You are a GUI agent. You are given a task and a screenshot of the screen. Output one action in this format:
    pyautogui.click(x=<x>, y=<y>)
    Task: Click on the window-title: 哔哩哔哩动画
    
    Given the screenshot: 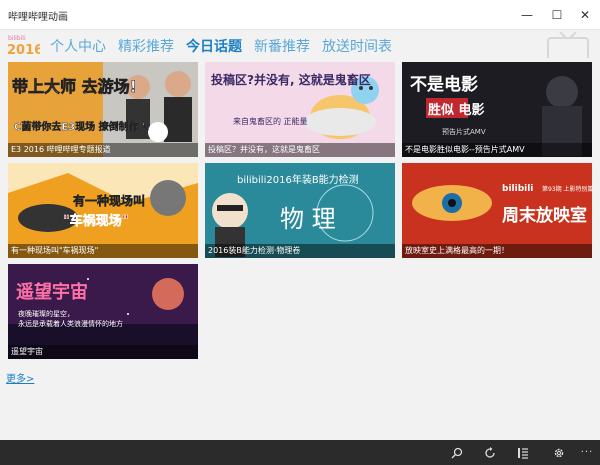 What is the action you would take?
    pyautogui.click(x=38, y=17)
    